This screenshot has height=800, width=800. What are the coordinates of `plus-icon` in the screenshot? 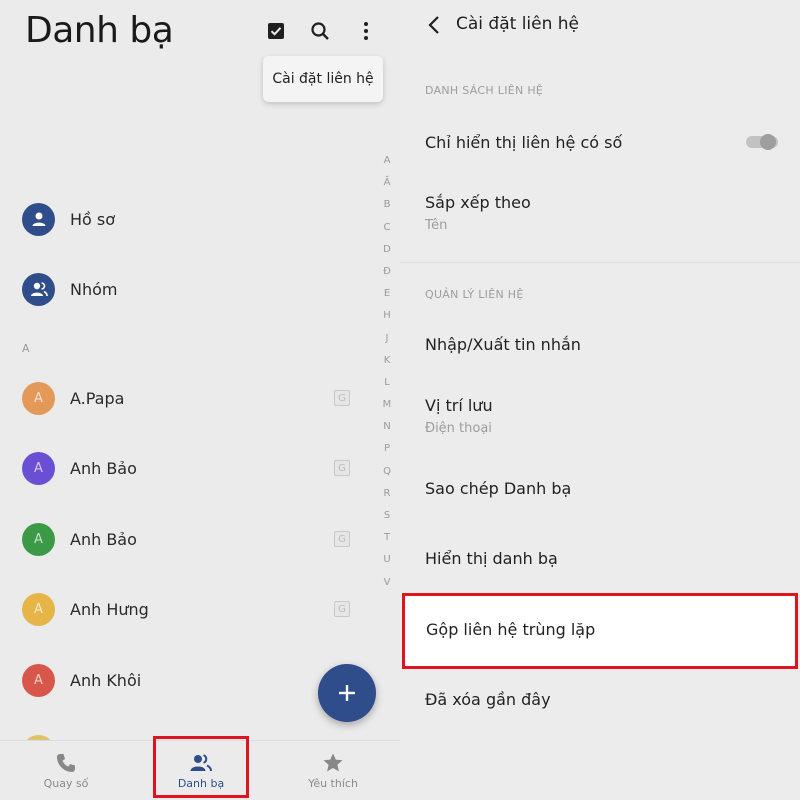 It's located at (347, 693).